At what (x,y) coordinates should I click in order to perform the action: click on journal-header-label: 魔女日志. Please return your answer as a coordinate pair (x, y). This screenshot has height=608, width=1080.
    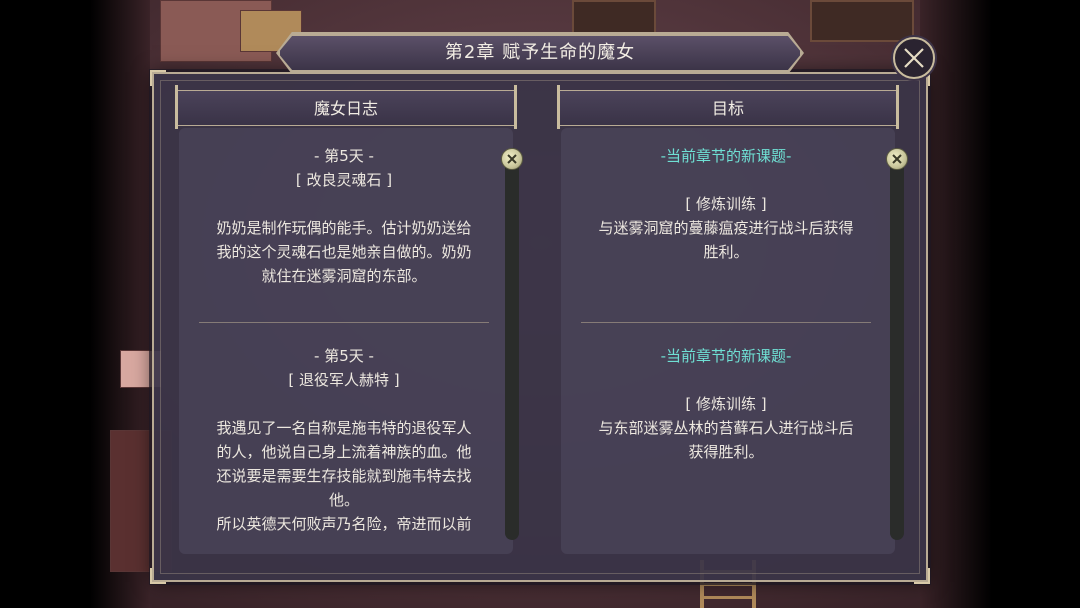
    Looking at the image, I should click on (345, 108).